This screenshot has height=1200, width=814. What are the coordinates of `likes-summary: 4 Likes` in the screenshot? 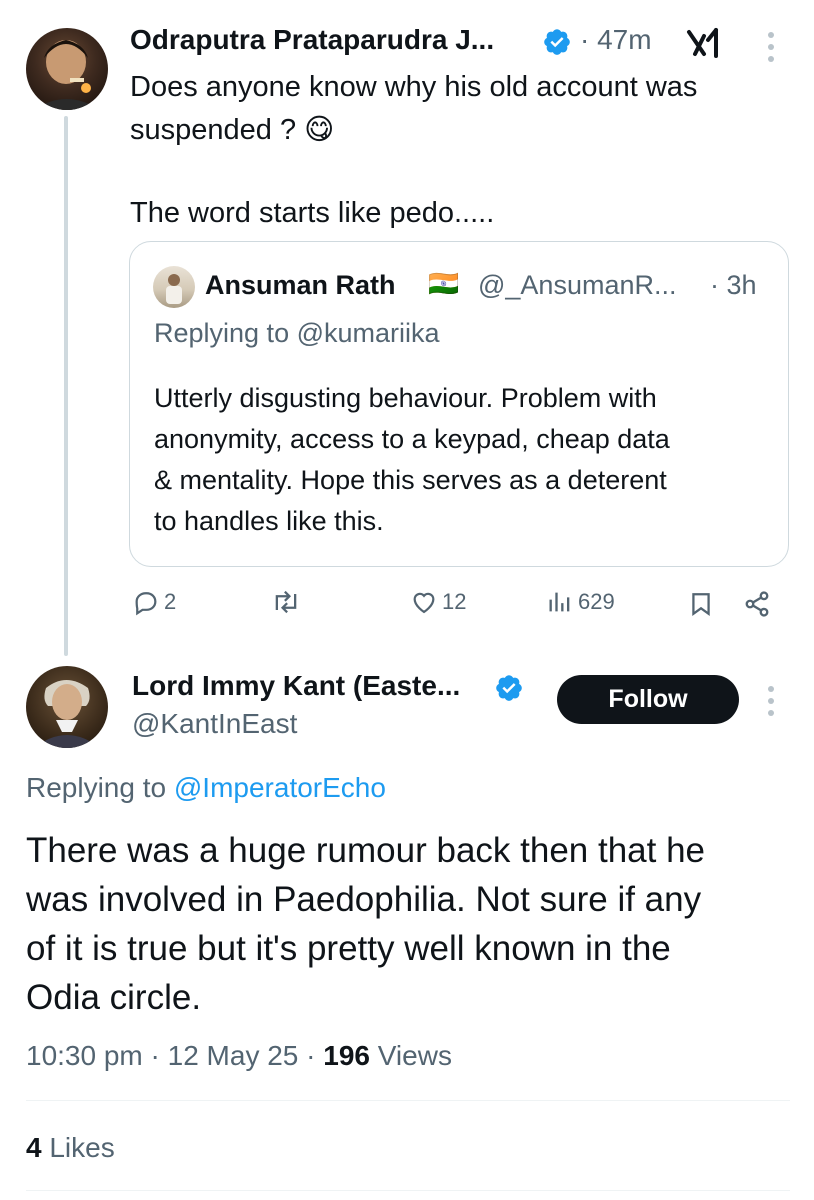 It's located at (70, 1148).